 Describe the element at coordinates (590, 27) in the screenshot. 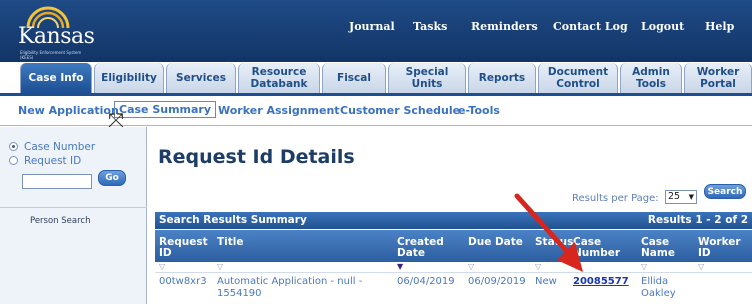

I see `top-nav-contact-log: Contact Log` at that location.